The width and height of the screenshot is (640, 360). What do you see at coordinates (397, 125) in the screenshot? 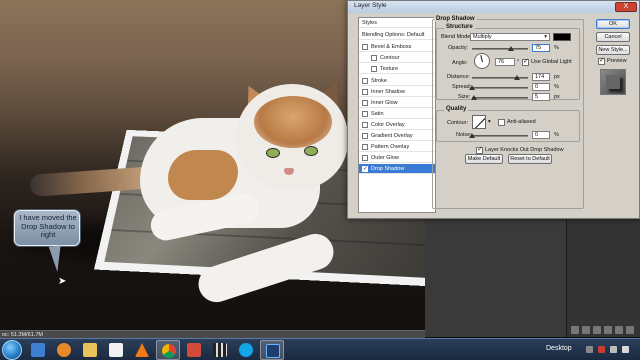
I see `style-item-color-overlay: Color Overlay` at bounding box center [397, 125].